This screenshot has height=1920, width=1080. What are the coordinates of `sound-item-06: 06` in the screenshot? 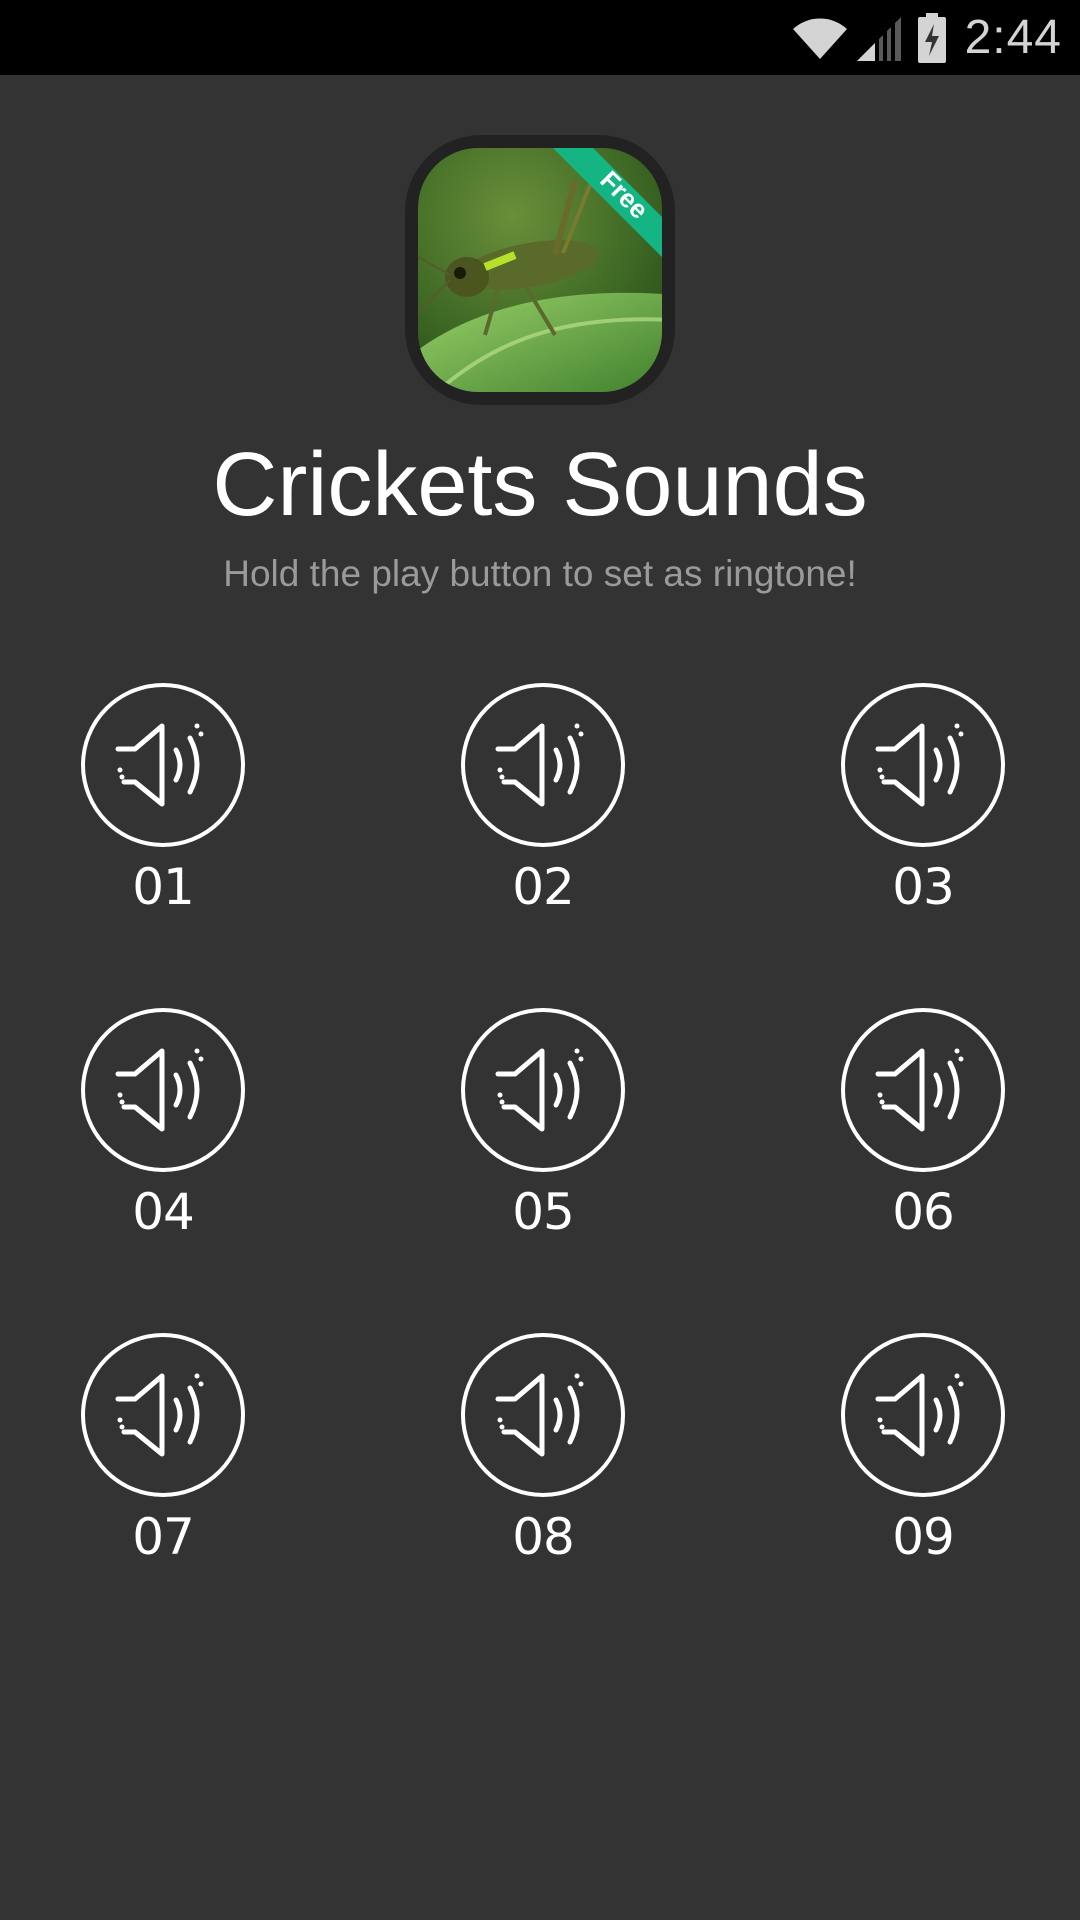 It's located at (920, 1157).